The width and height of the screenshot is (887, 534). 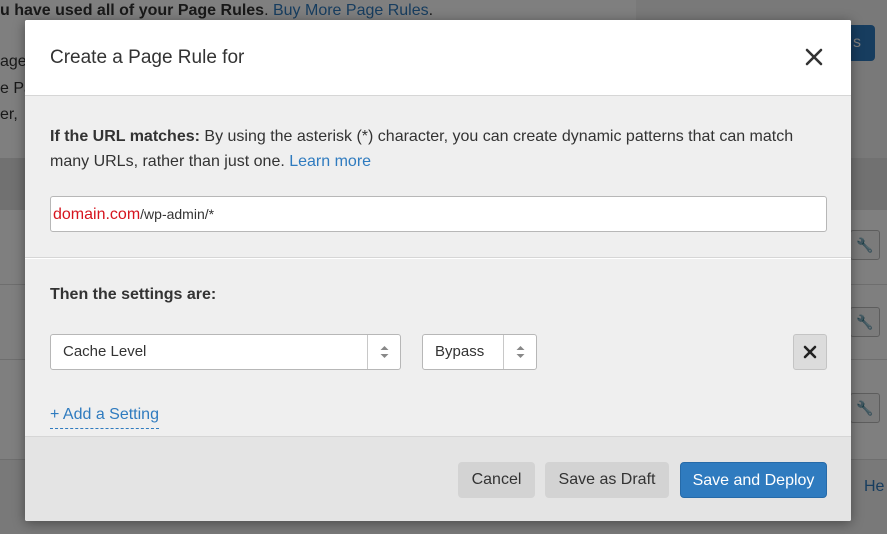 I want to click on add-setting-link: + Add a Setting, so click(x=104, y=417).